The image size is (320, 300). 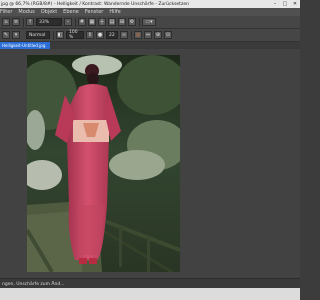 What do you see at coordinates (82, 22) in the screenshot?
I see `grid-icon: #` at bounding box center [82, 22].